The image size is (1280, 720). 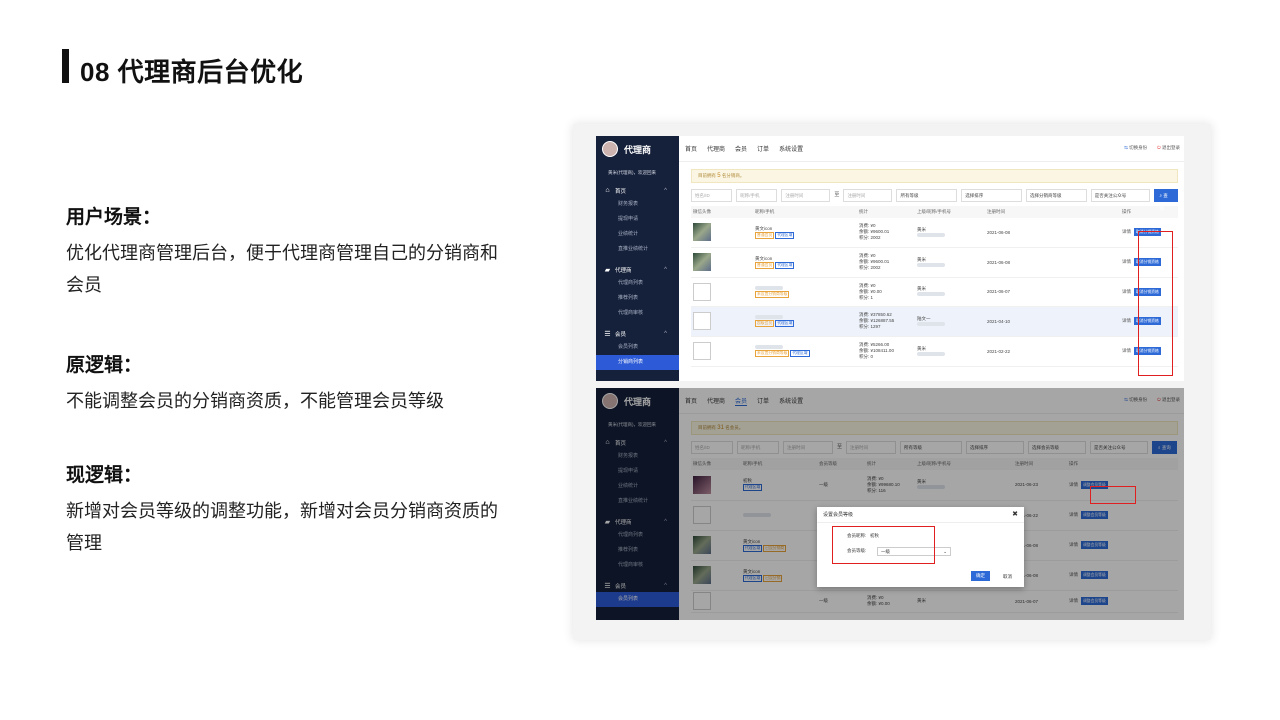 What do you see at coordinates (980, 576) in the screenshot?
I see `confirm-button: 确定` at bounding box center [980, 576].